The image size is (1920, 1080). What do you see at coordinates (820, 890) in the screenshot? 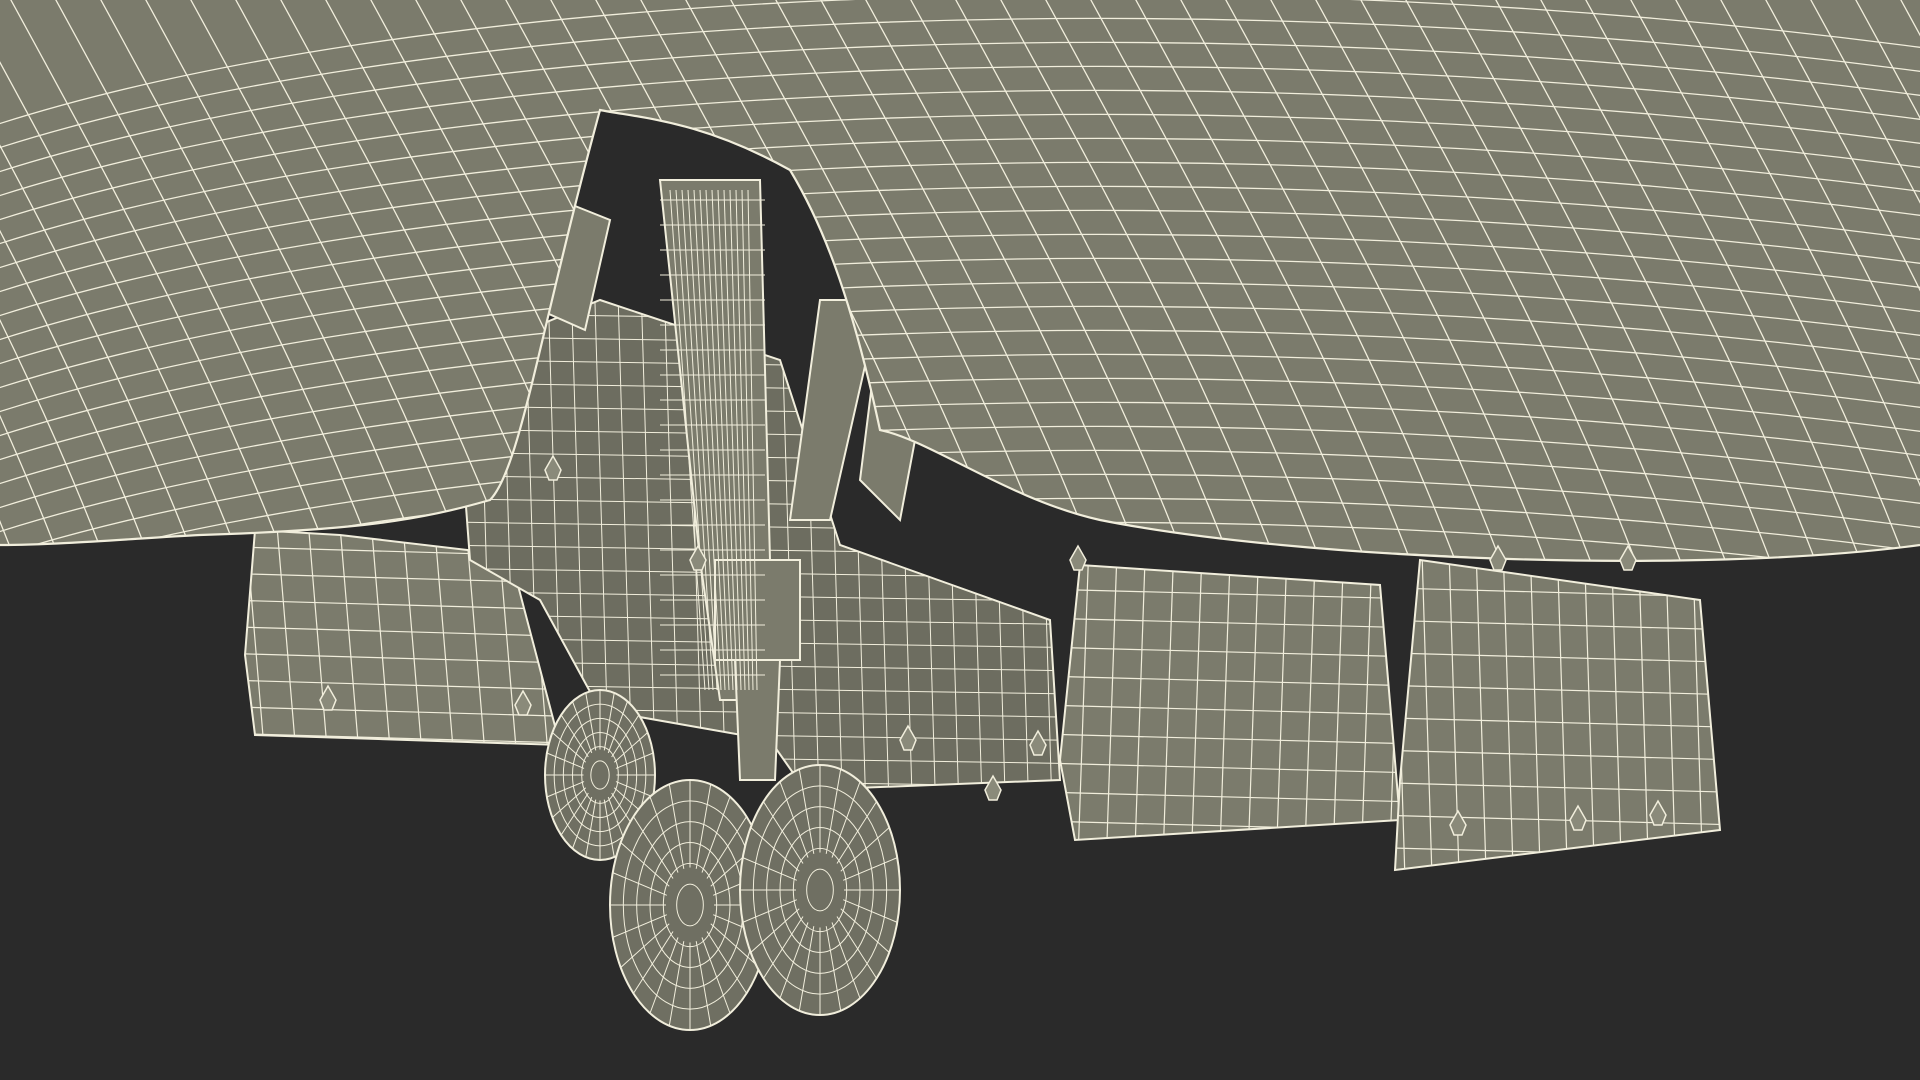
I see `wheel-right` at bounding box center [820, 890].